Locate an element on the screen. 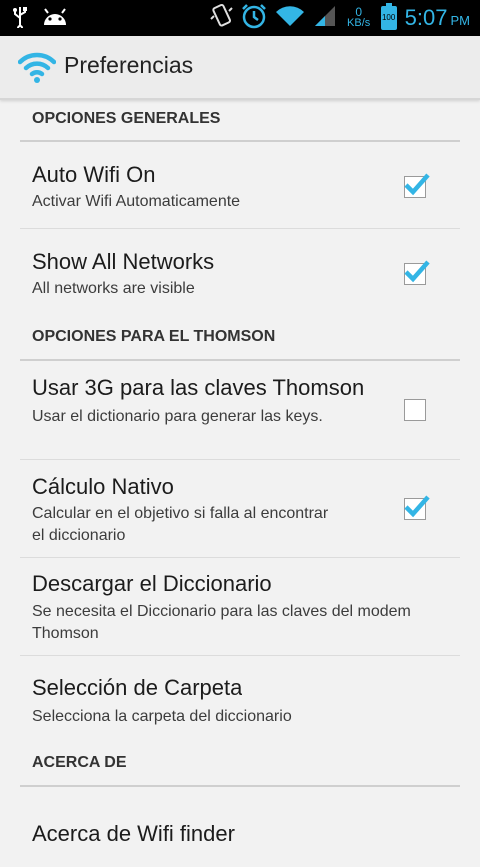  pref-title: Selección de Carpeta is located at coordinates (137, 687).